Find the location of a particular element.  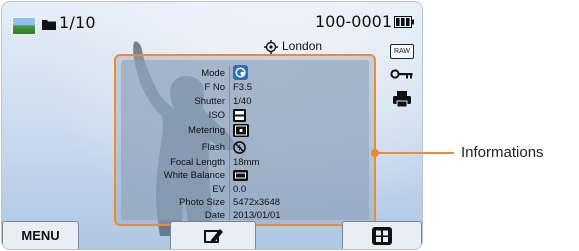

info-label-ev: EV is located at coordinates (218, 189).